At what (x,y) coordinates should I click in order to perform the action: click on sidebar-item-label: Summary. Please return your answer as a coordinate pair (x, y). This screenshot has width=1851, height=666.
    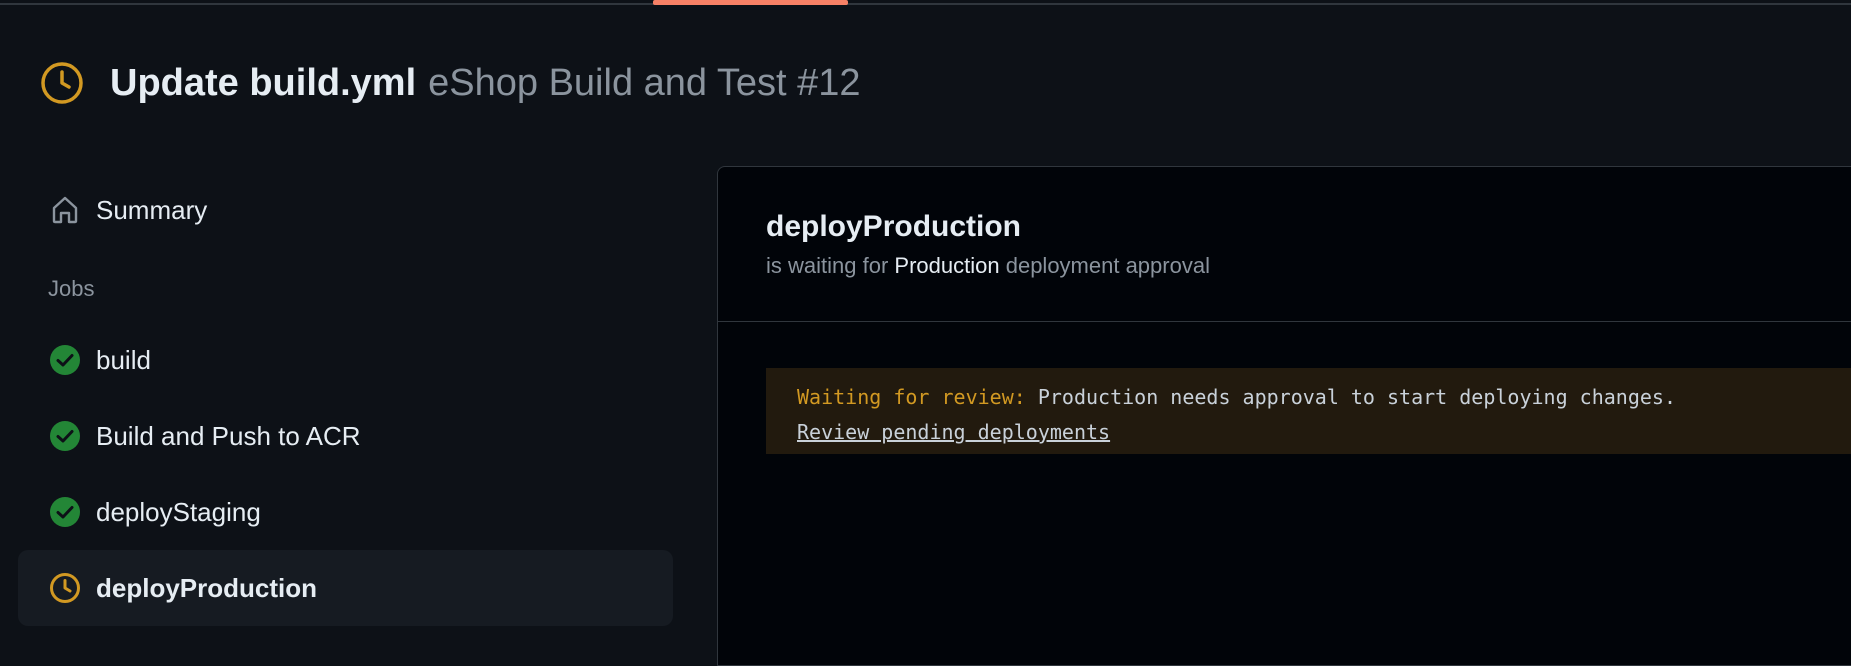
    Looking at the image, I should click on (152, 209).